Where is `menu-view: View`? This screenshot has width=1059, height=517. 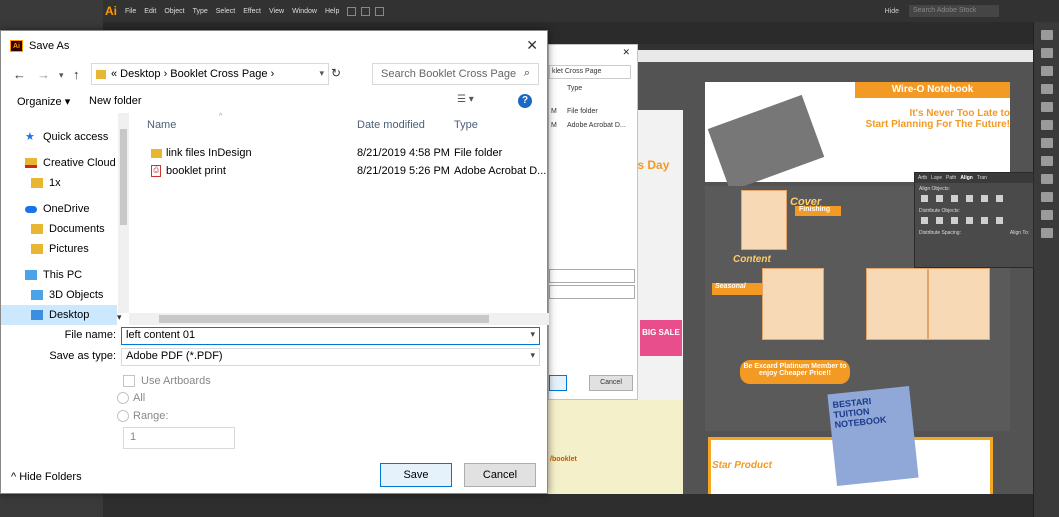 menu-view: View is located at coordinates (276, 11).